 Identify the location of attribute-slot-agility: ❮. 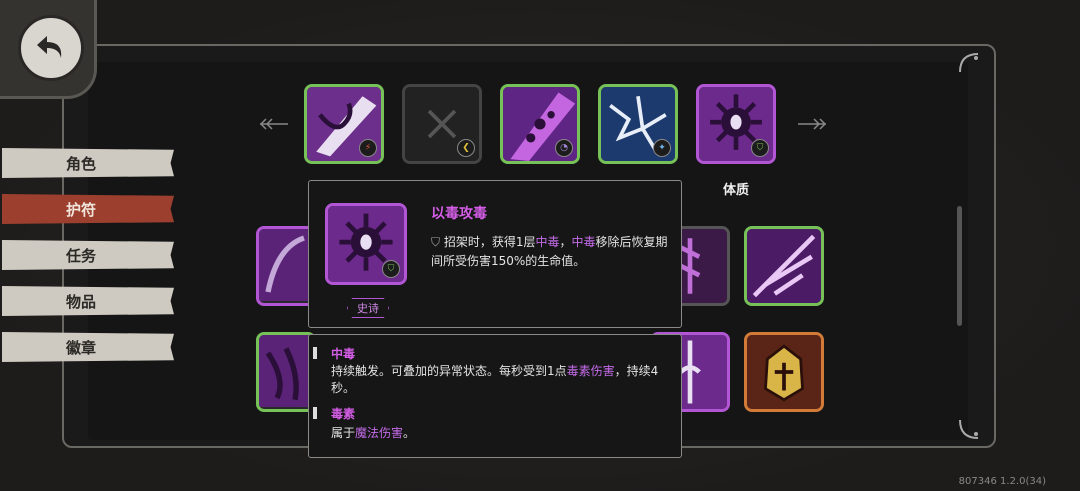
(442, 124).